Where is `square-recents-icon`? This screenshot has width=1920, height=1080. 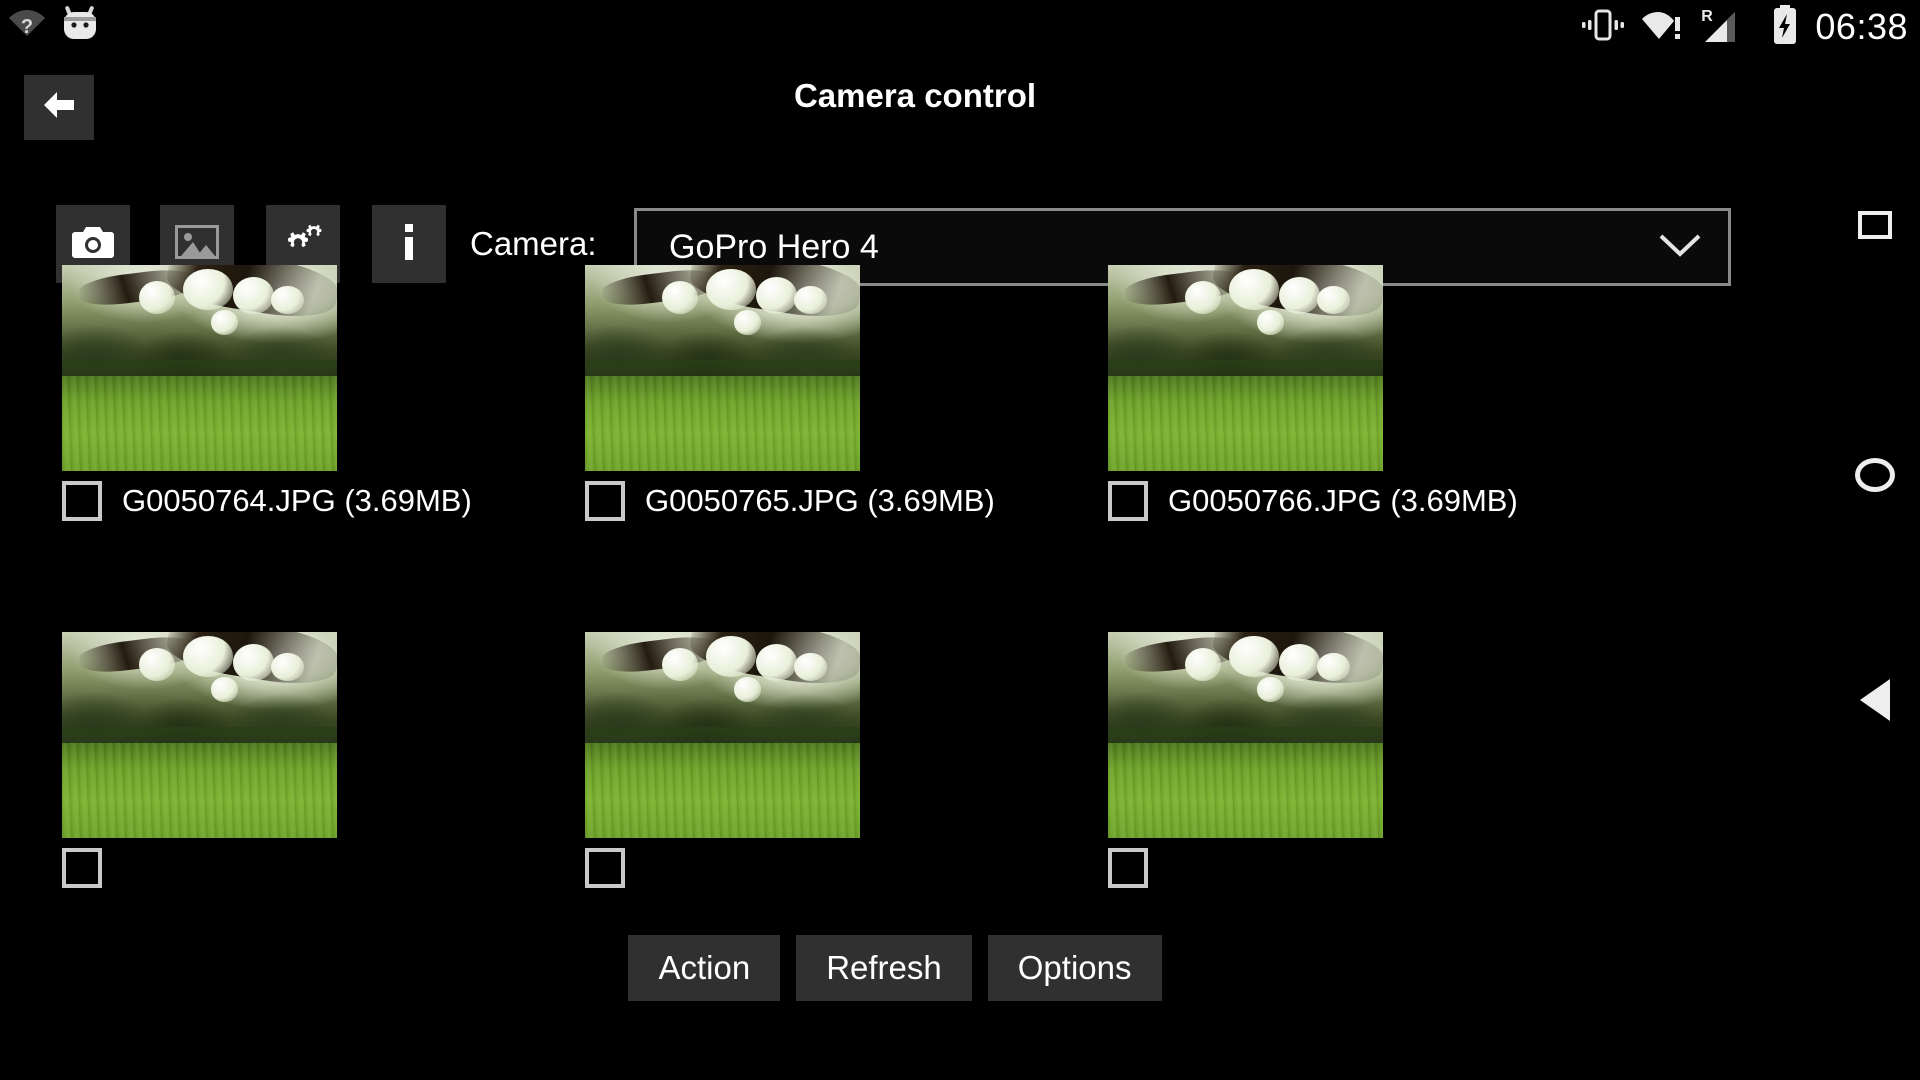
square-recents-icon is located at coordinates (1875, 225).